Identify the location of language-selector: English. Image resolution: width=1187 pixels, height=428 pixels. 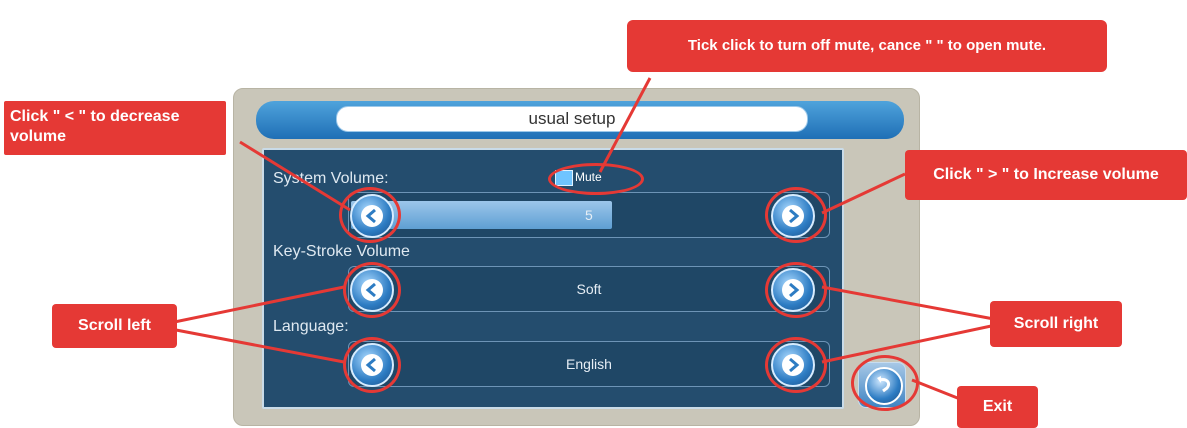
(589, 364).